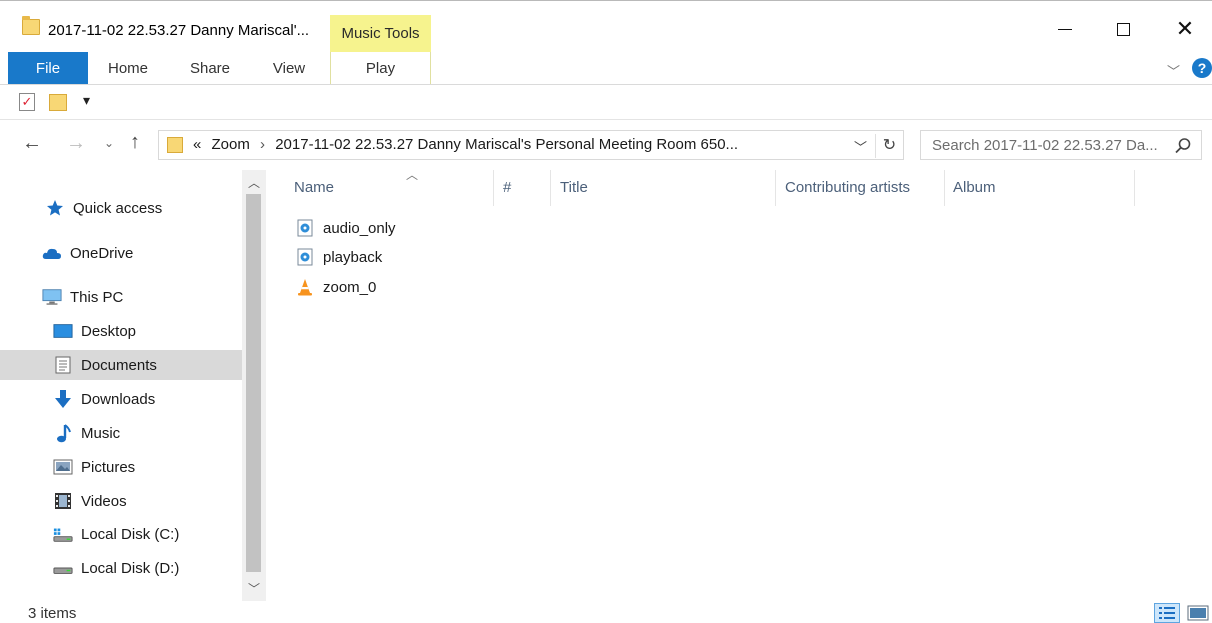 The width and height of the screenshot is (1212, 623). What do you see at coordinates (606, 68) in the screenshot?
I see `ribbon-tabs: File Home Share View Play ﹀ ?` at bounding box center [606, 68].